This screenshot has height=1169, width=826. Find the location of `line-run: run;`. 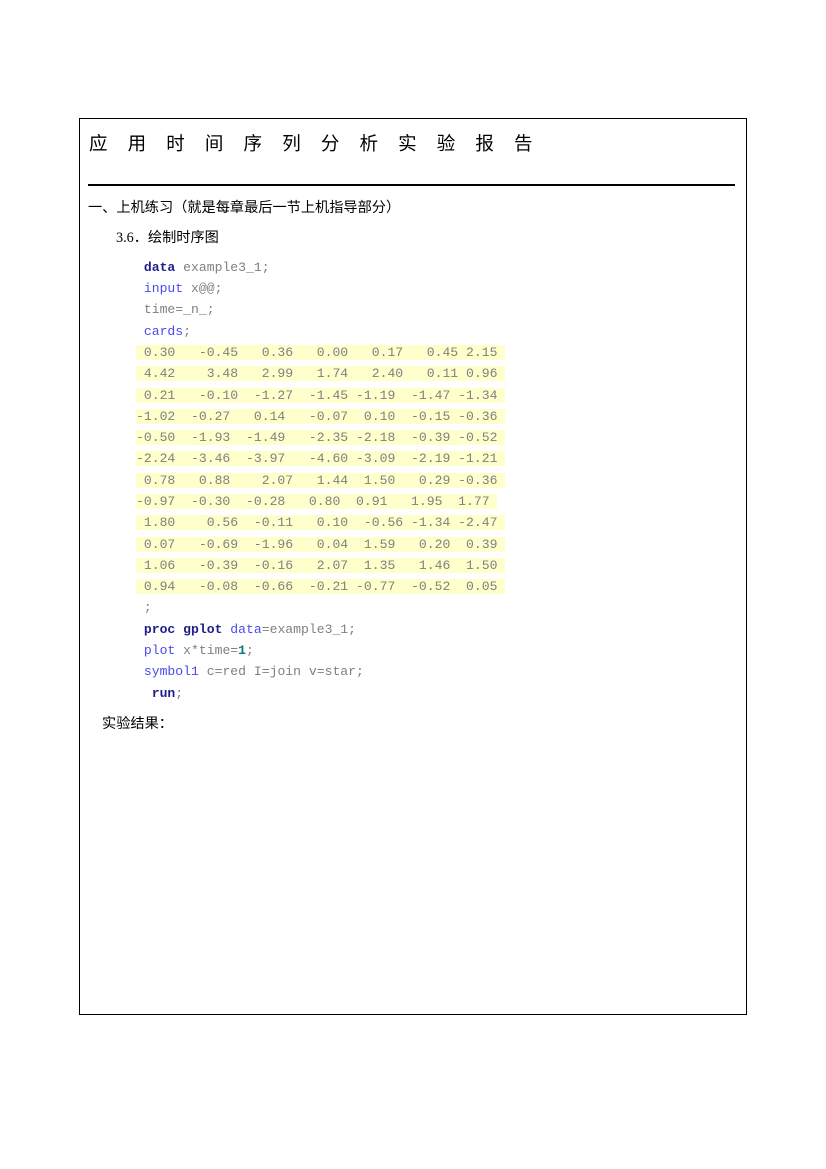

line-run: run; is located at coordinates (441, 693).